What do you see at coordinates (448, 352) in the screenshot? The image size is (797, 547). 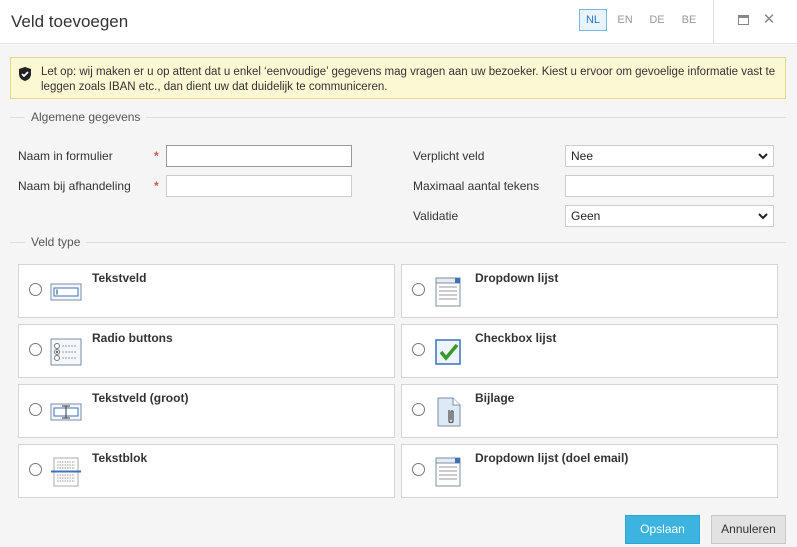 I see `checkbox-list-icon` at bounding box center [448, 352].